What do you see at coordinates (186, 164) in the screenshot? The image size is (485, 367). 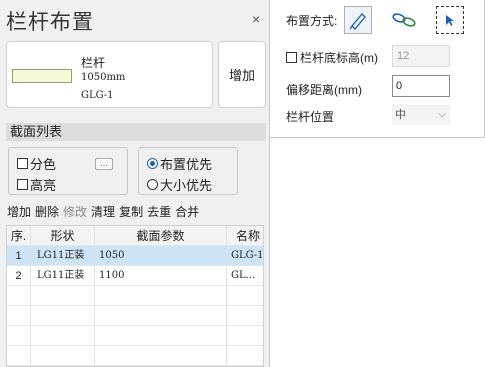 I see `layout-priority-label: 布置优先` at bounding box center [186, 164].